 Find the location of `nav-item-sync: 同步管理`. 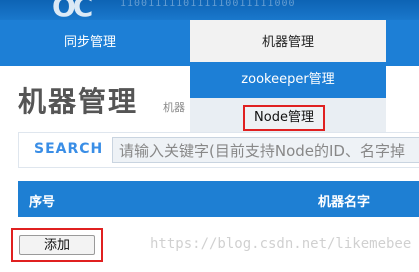

nav-item-sync: 同步管理 is located at coordinates (90, 43).